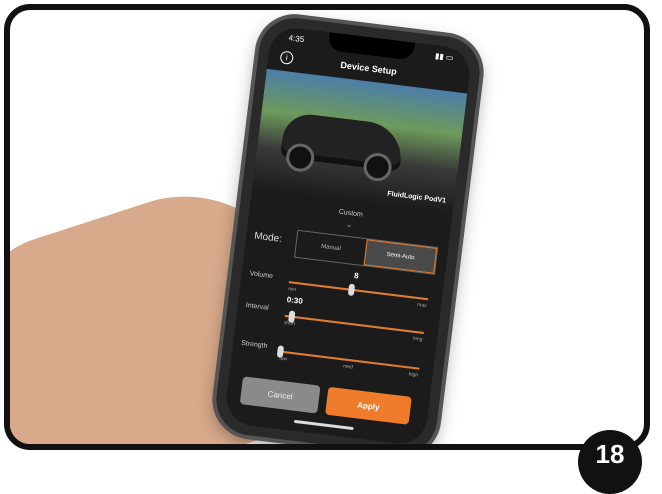 This screenshot has width=662, height=494. Describe the element at coordinates (400, 256) in the screenshot. I see `mode-option-semi-auto: Semi-Auto` at that location.